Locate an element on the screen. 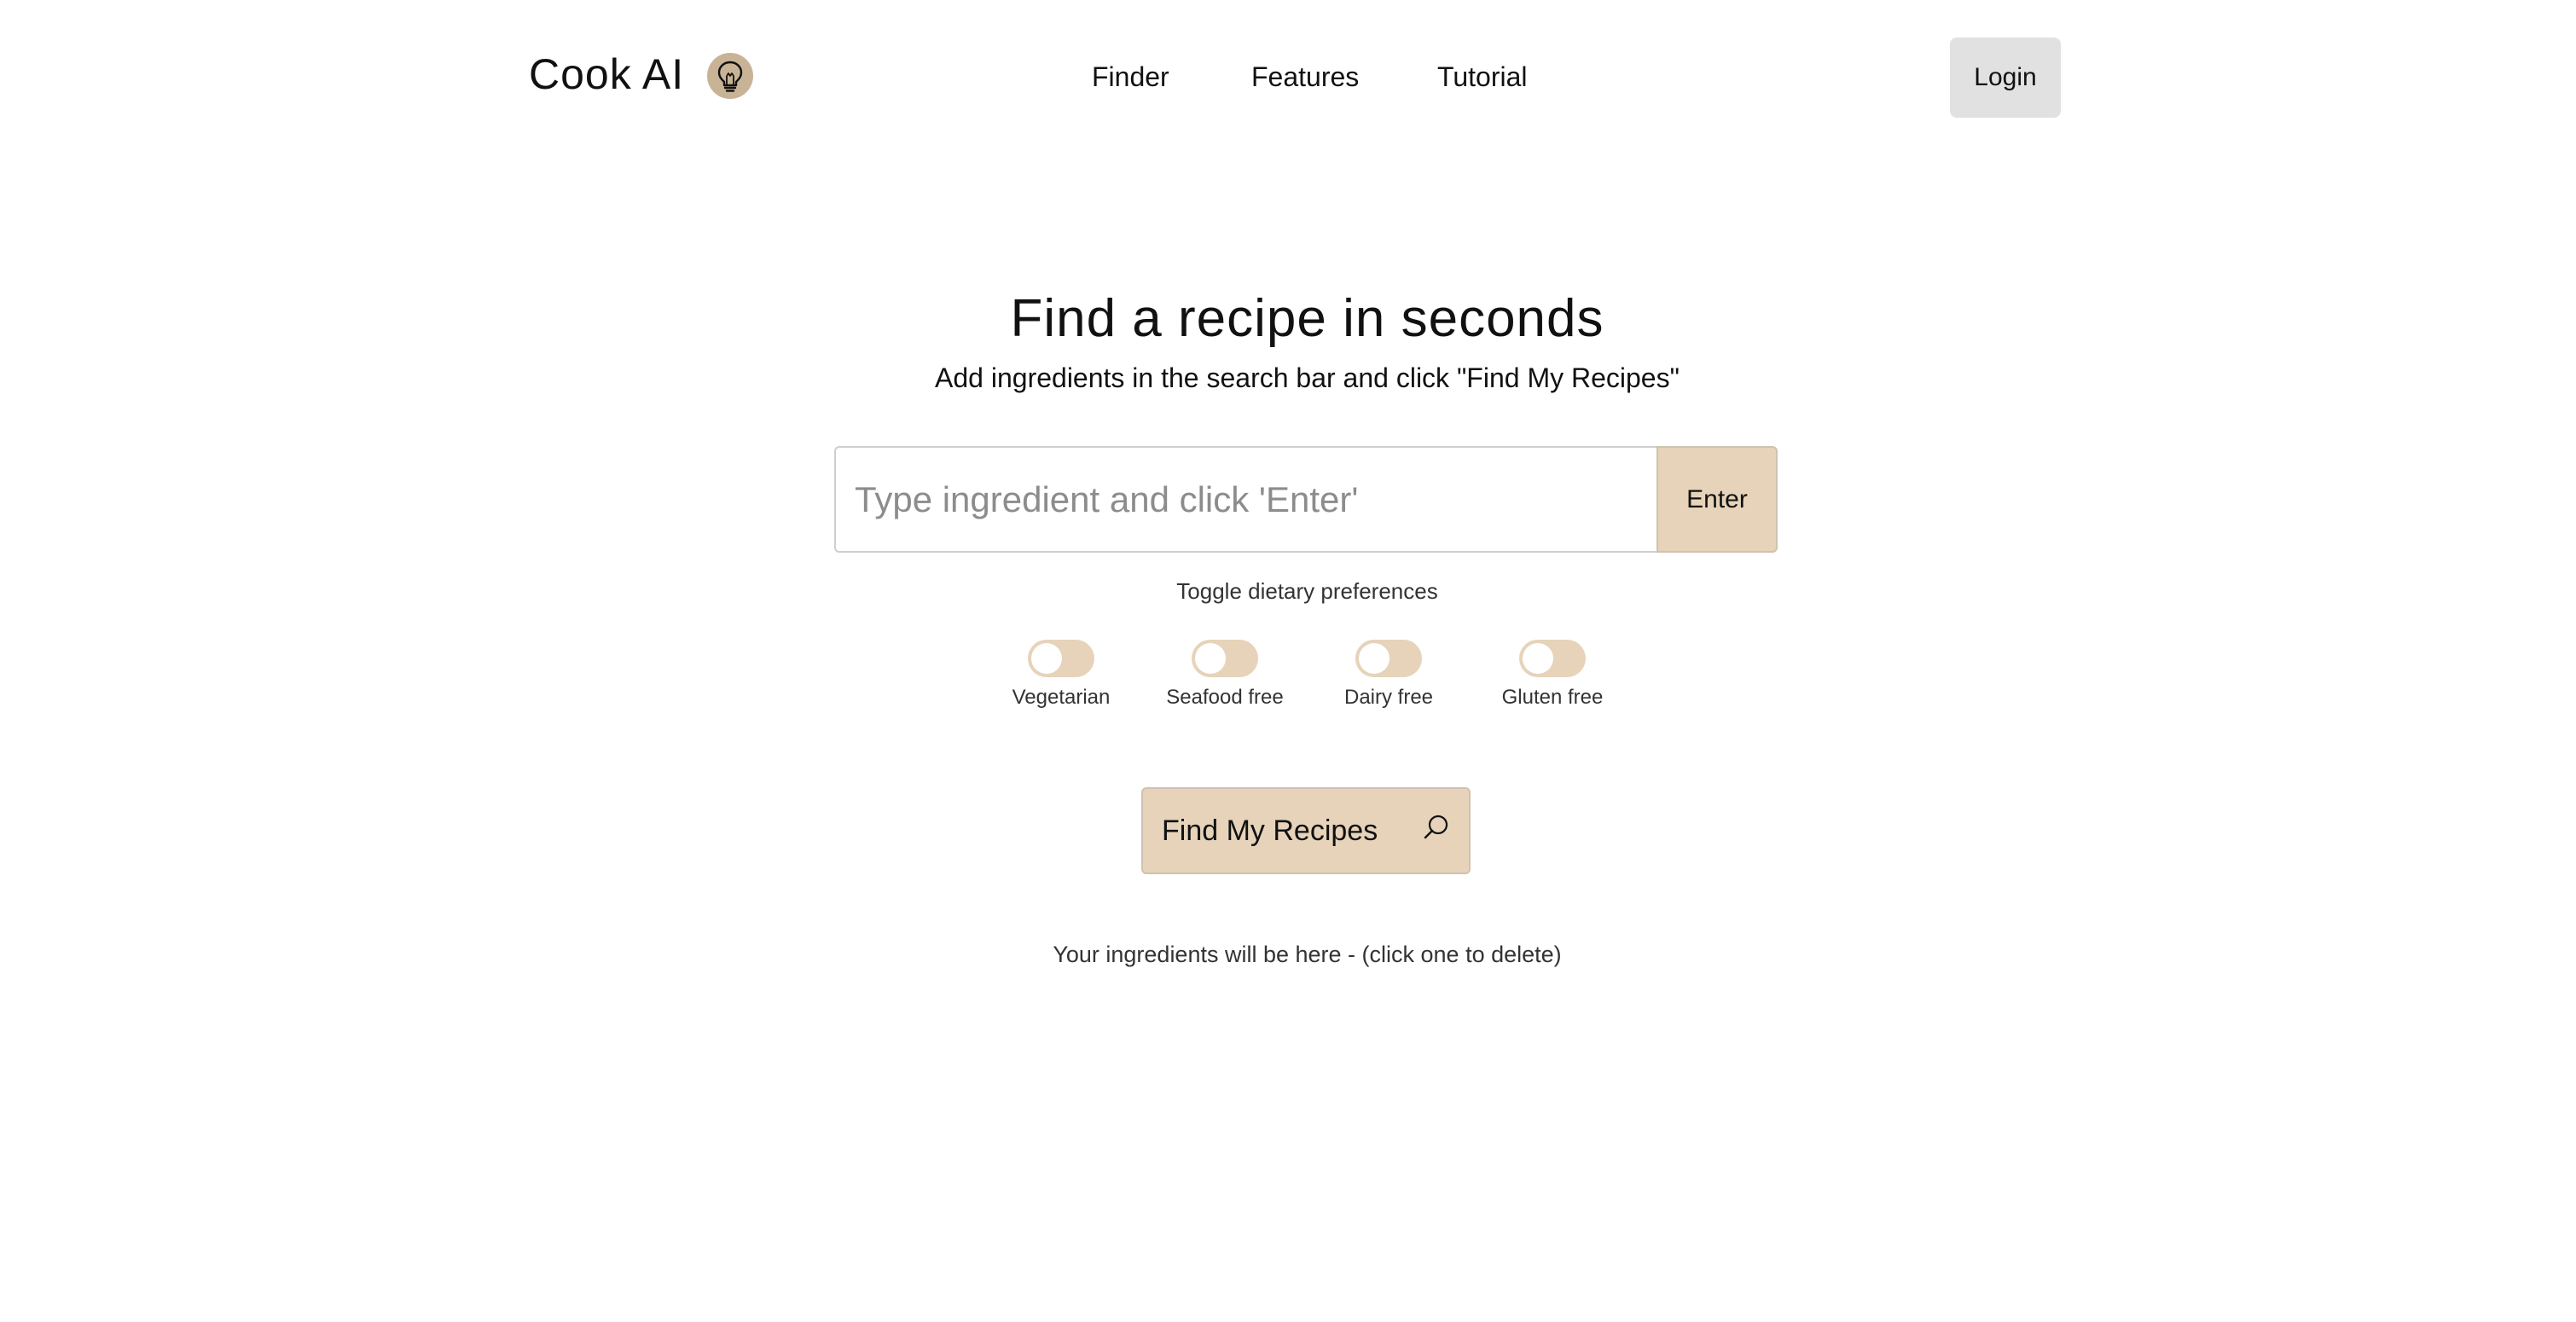  toggle-label: Seafood free is located at coordinates (1225, 697).